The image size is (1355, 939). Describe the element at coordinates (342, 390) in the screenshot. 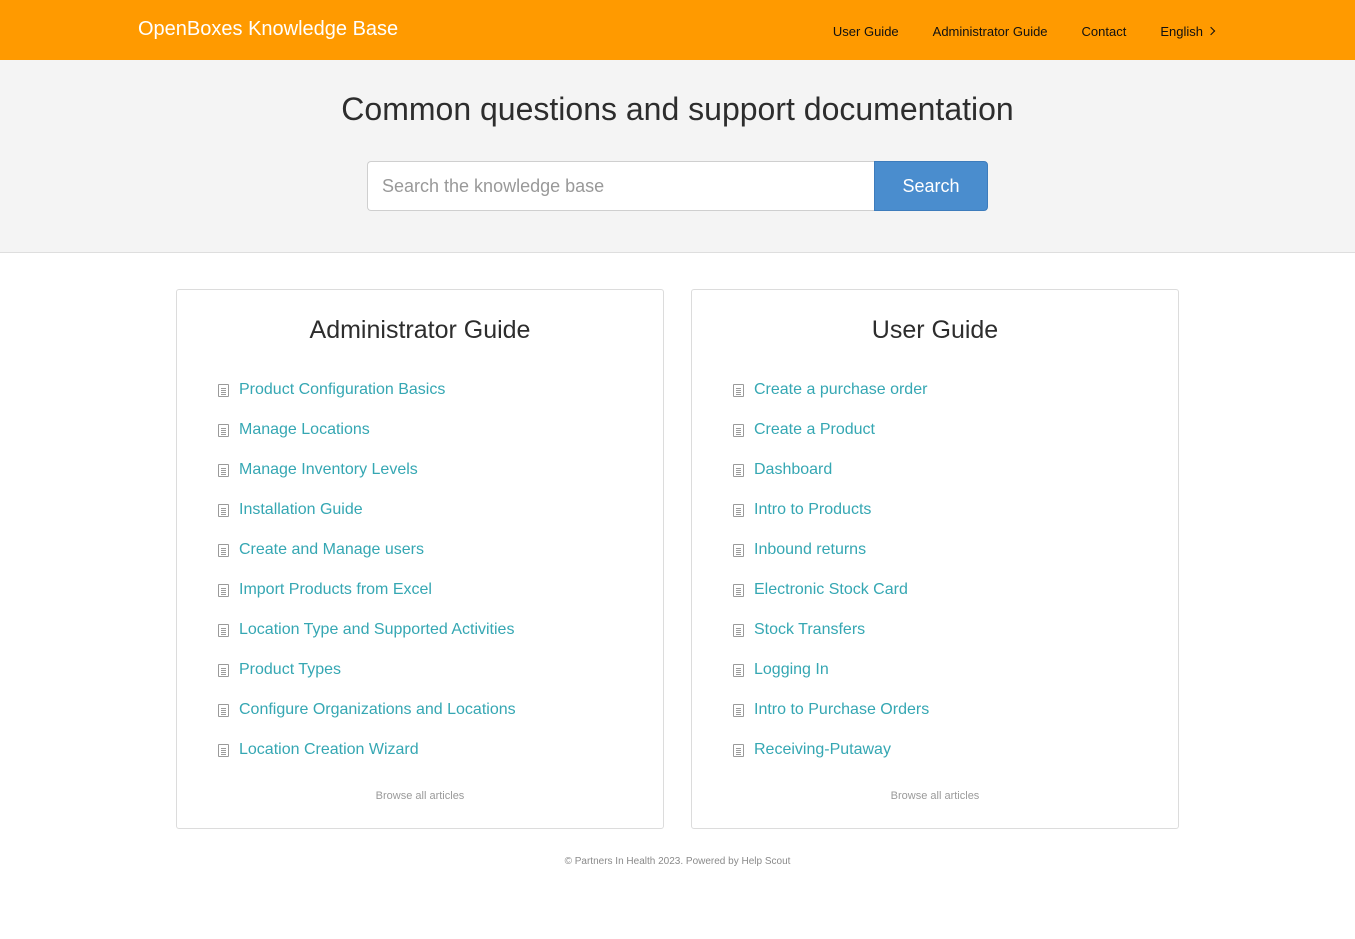

I see `article-link: Product Configuration Basics` at that location.